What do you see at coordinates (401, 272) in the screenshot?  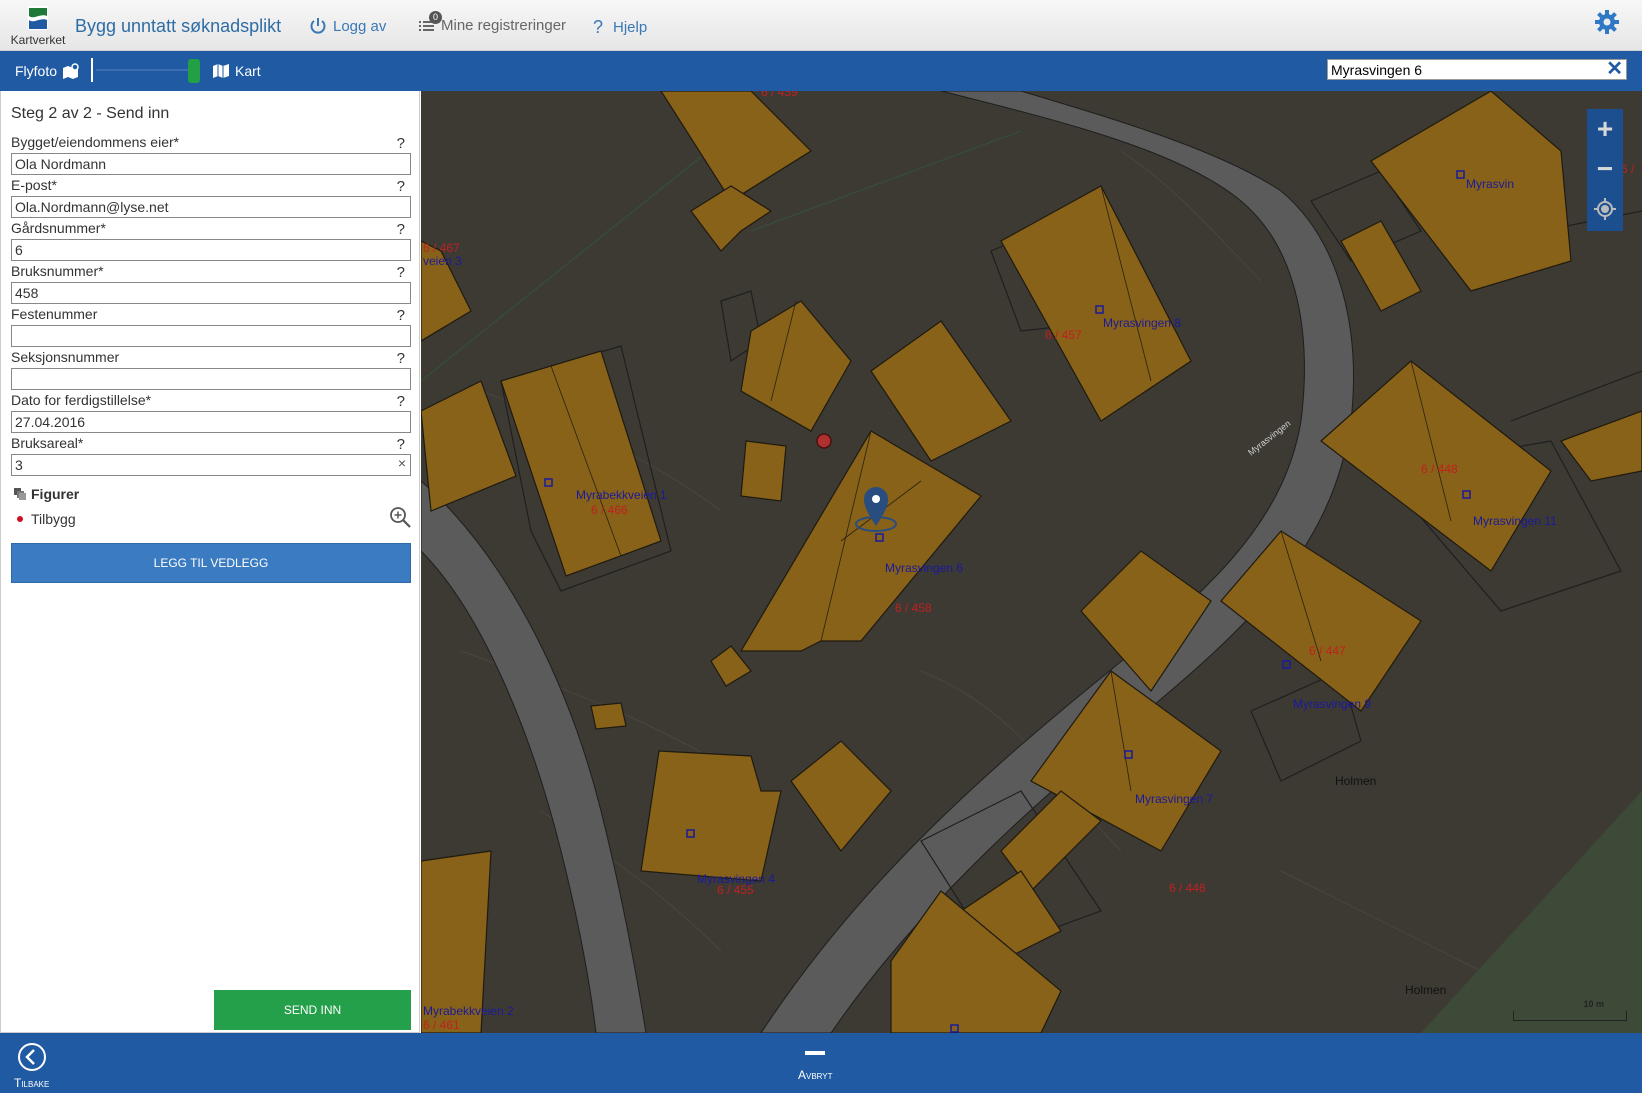 I see `usage-number-help-icon: ?` at bounding box center [401, 272].